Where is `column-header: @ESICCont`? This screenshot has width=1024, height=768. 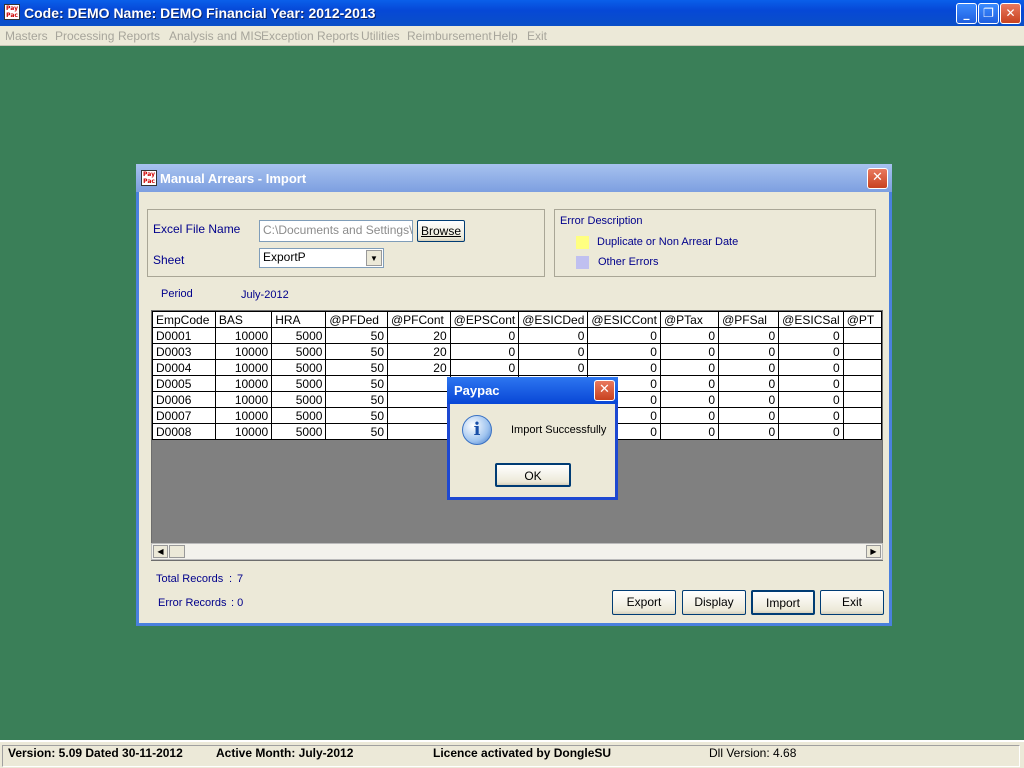 column-header: @ESICCont is located at coordinates (624, 319).